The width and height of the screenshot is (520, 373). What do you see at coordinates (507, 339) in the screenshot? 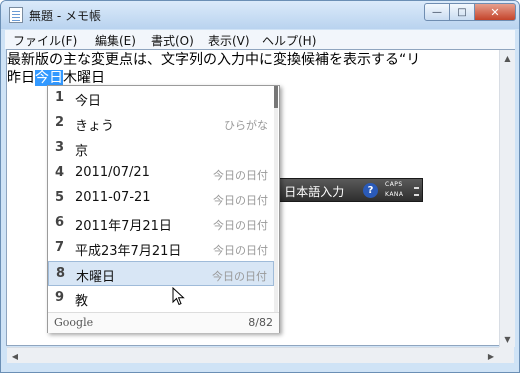
I see `scroll-down-arrow-icon: ▼` at bounding box center [507, 339].